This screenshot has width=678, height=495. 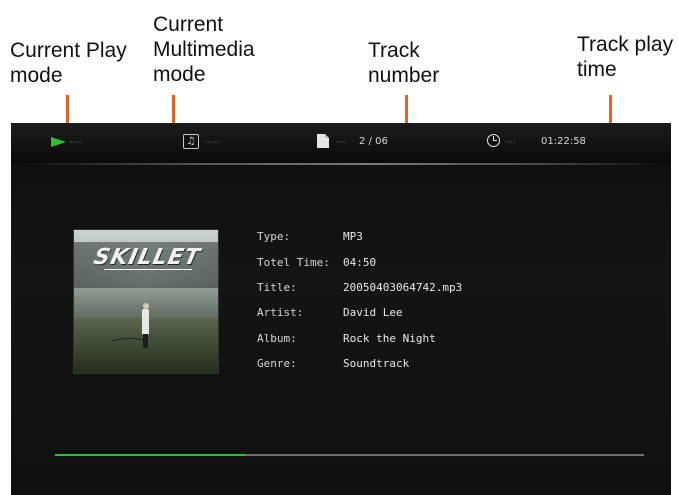 I want to click on track-number-hint: ▪▪▪, so click(x=341, y=142).